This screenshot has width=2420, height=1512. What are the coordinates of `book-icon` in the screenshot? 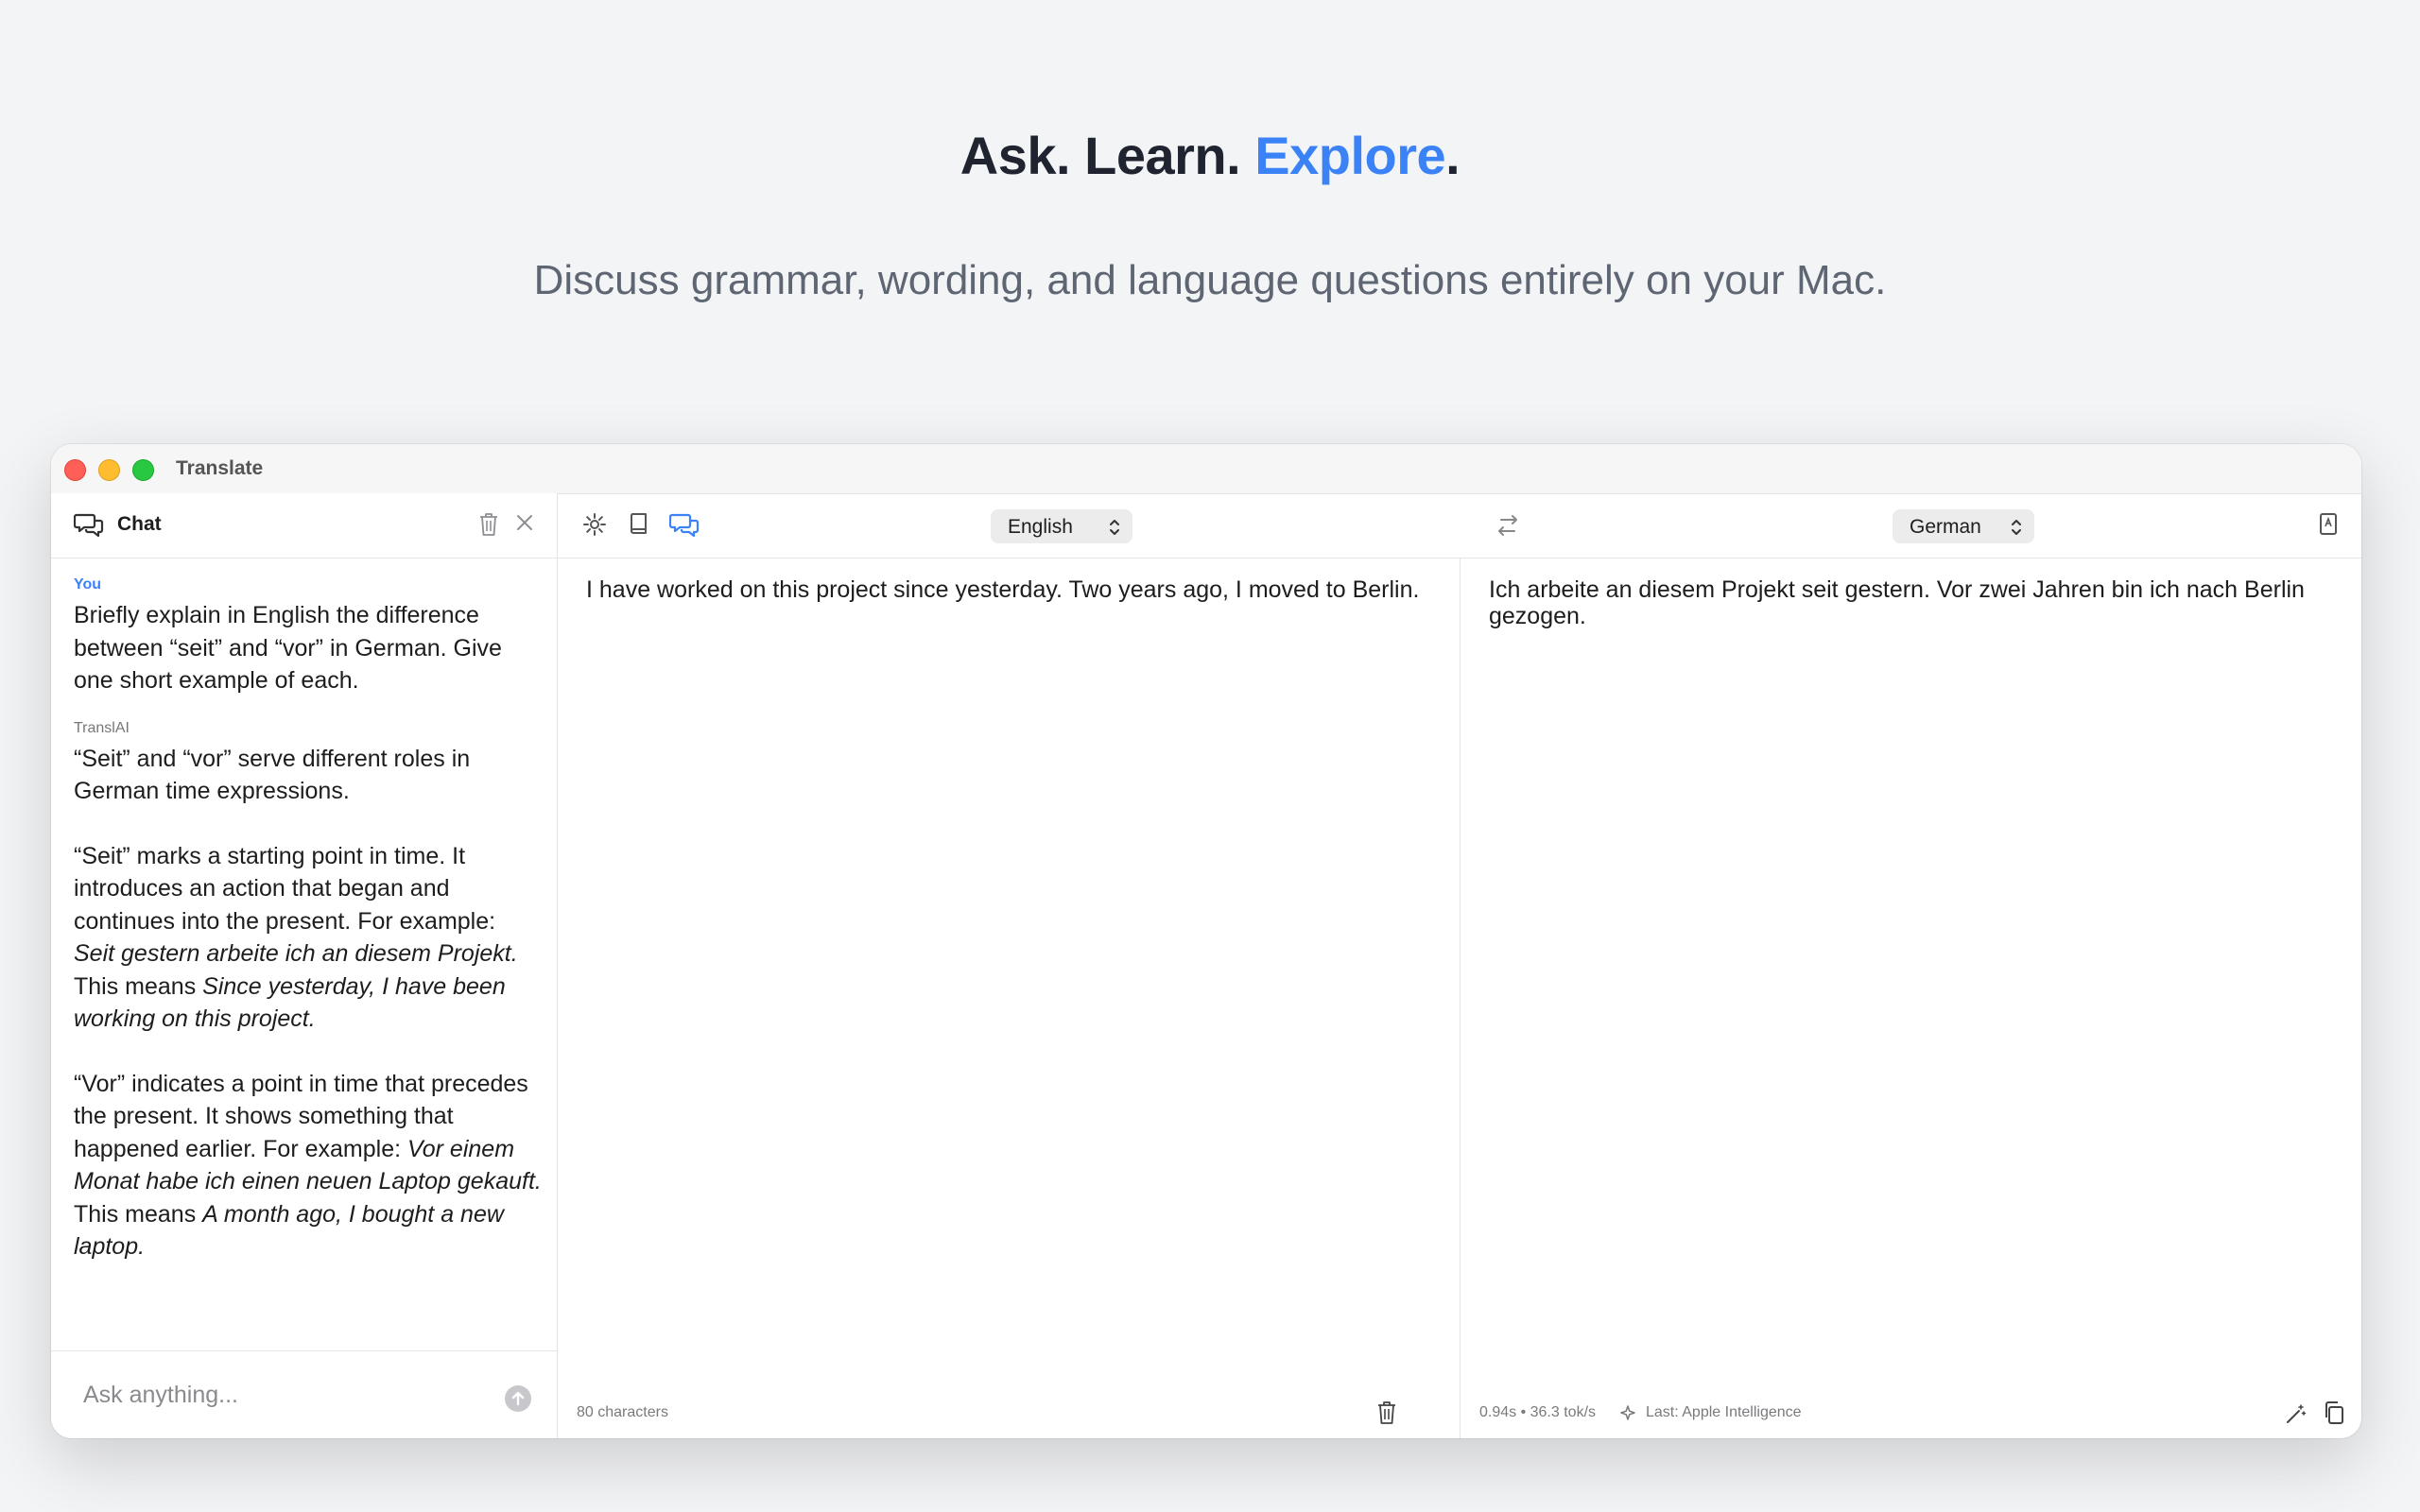 It's located at (639, 524).